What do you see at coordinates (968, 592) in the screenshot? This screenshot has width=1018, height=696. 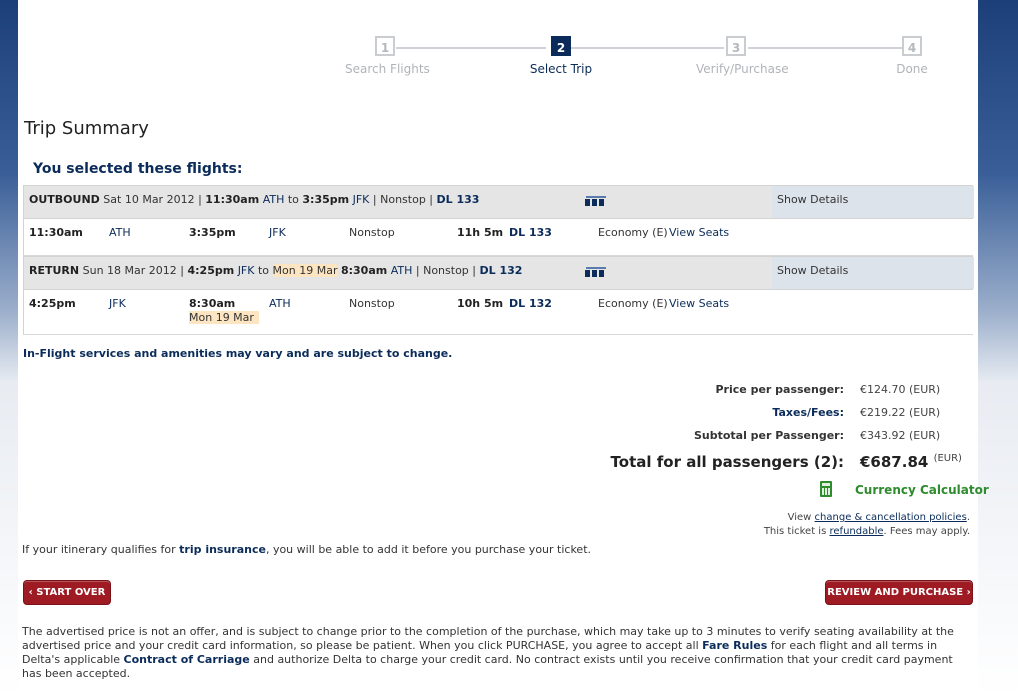 I see `chevron-right-icon: ›` at bounding box center [968, 592].